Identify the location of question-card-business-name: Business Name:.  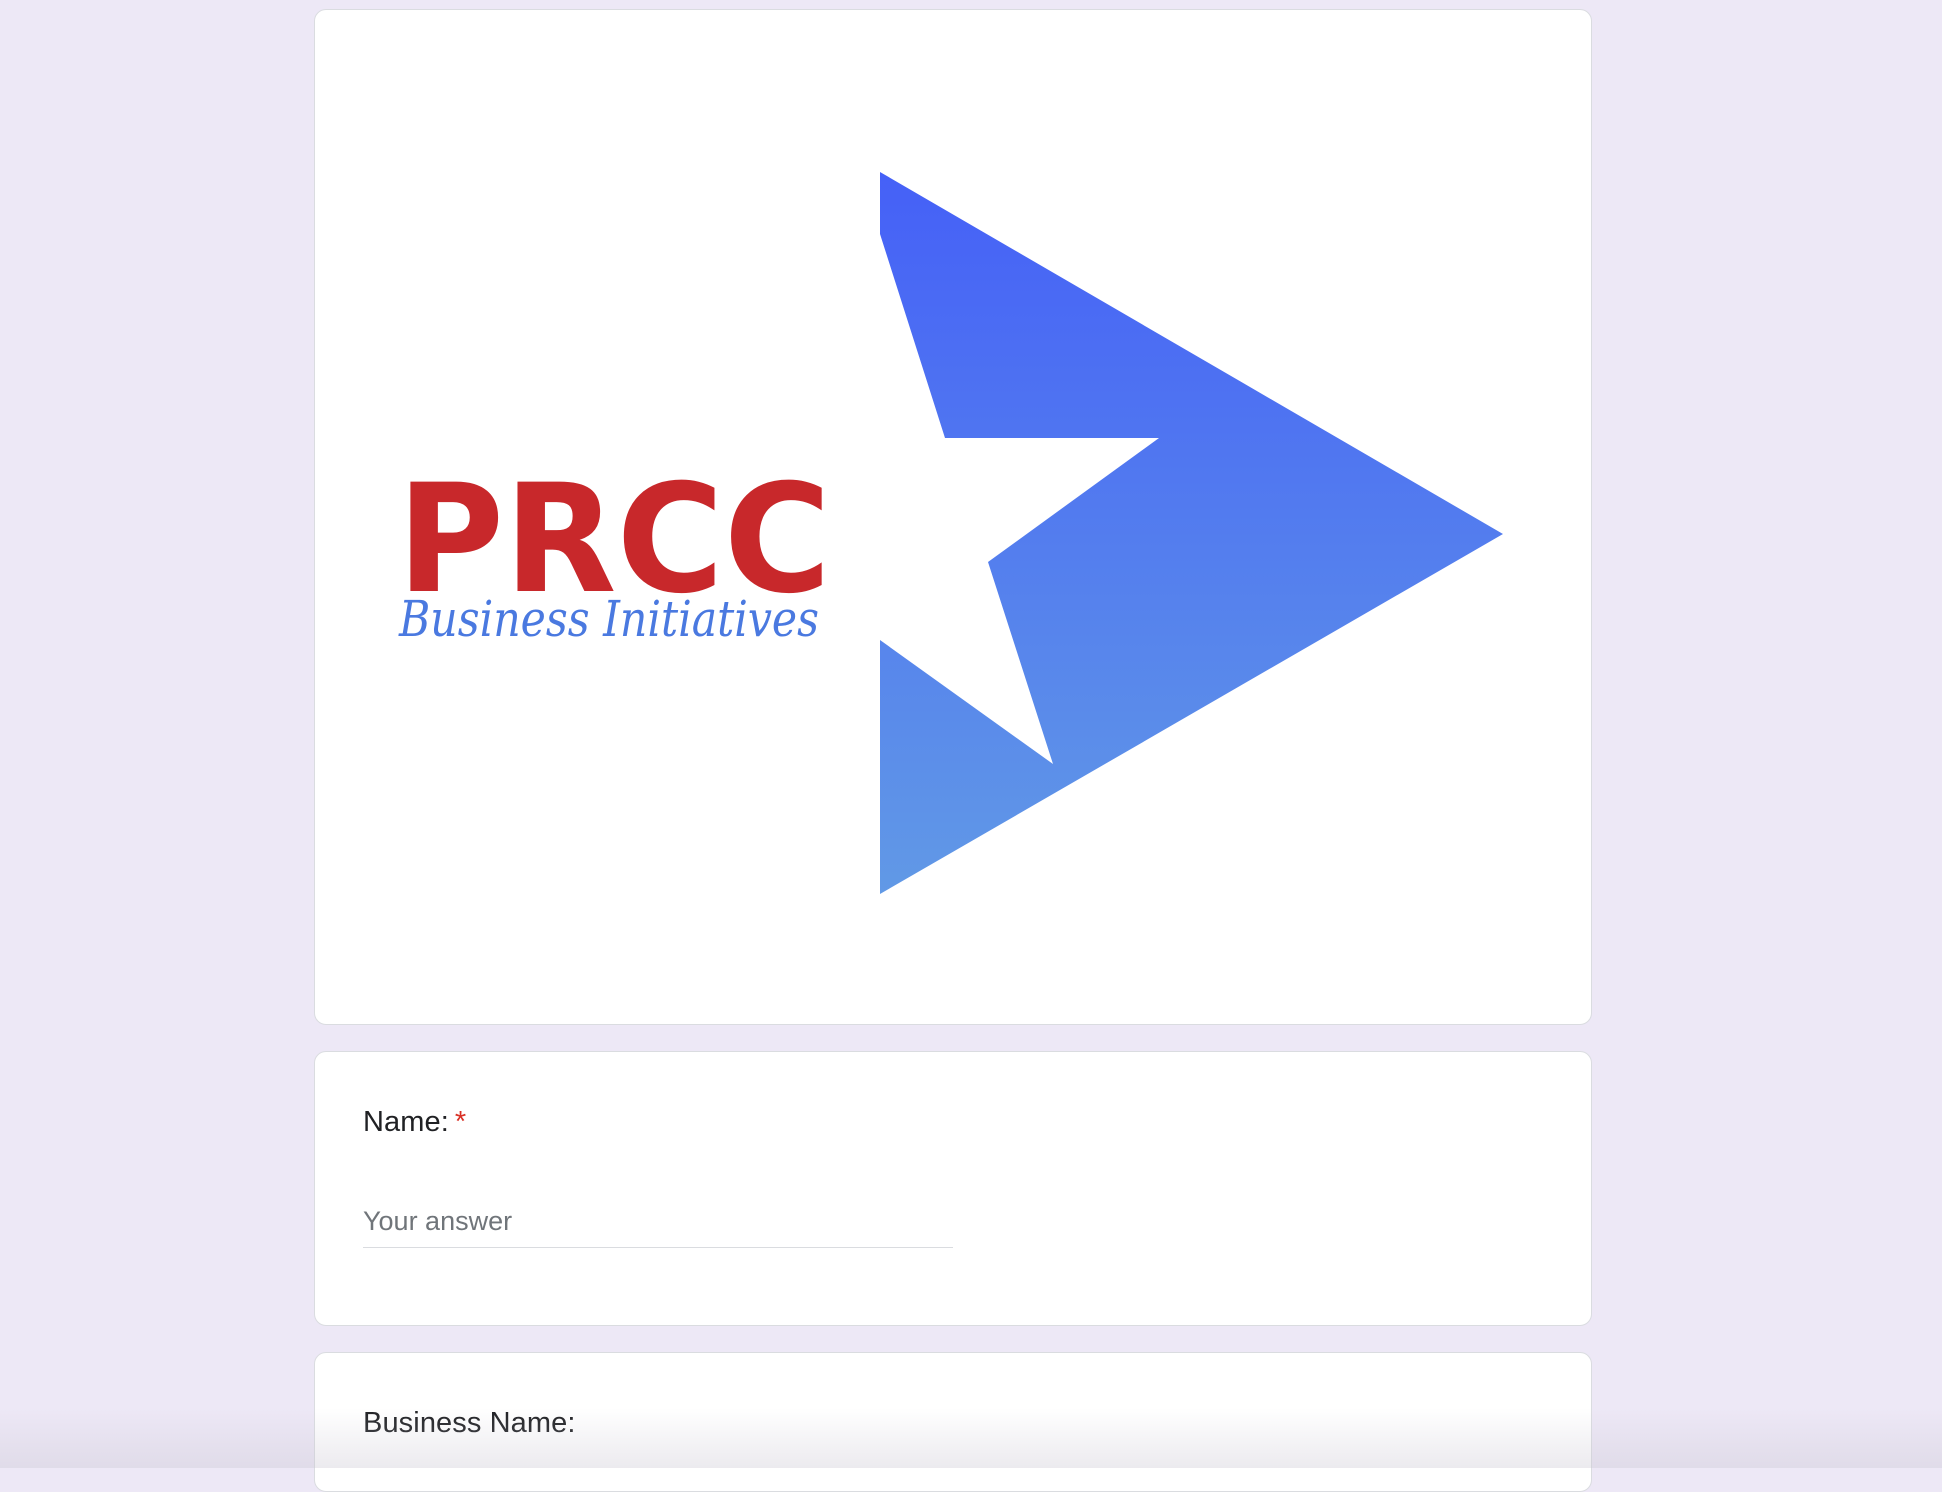
(953, 1422).